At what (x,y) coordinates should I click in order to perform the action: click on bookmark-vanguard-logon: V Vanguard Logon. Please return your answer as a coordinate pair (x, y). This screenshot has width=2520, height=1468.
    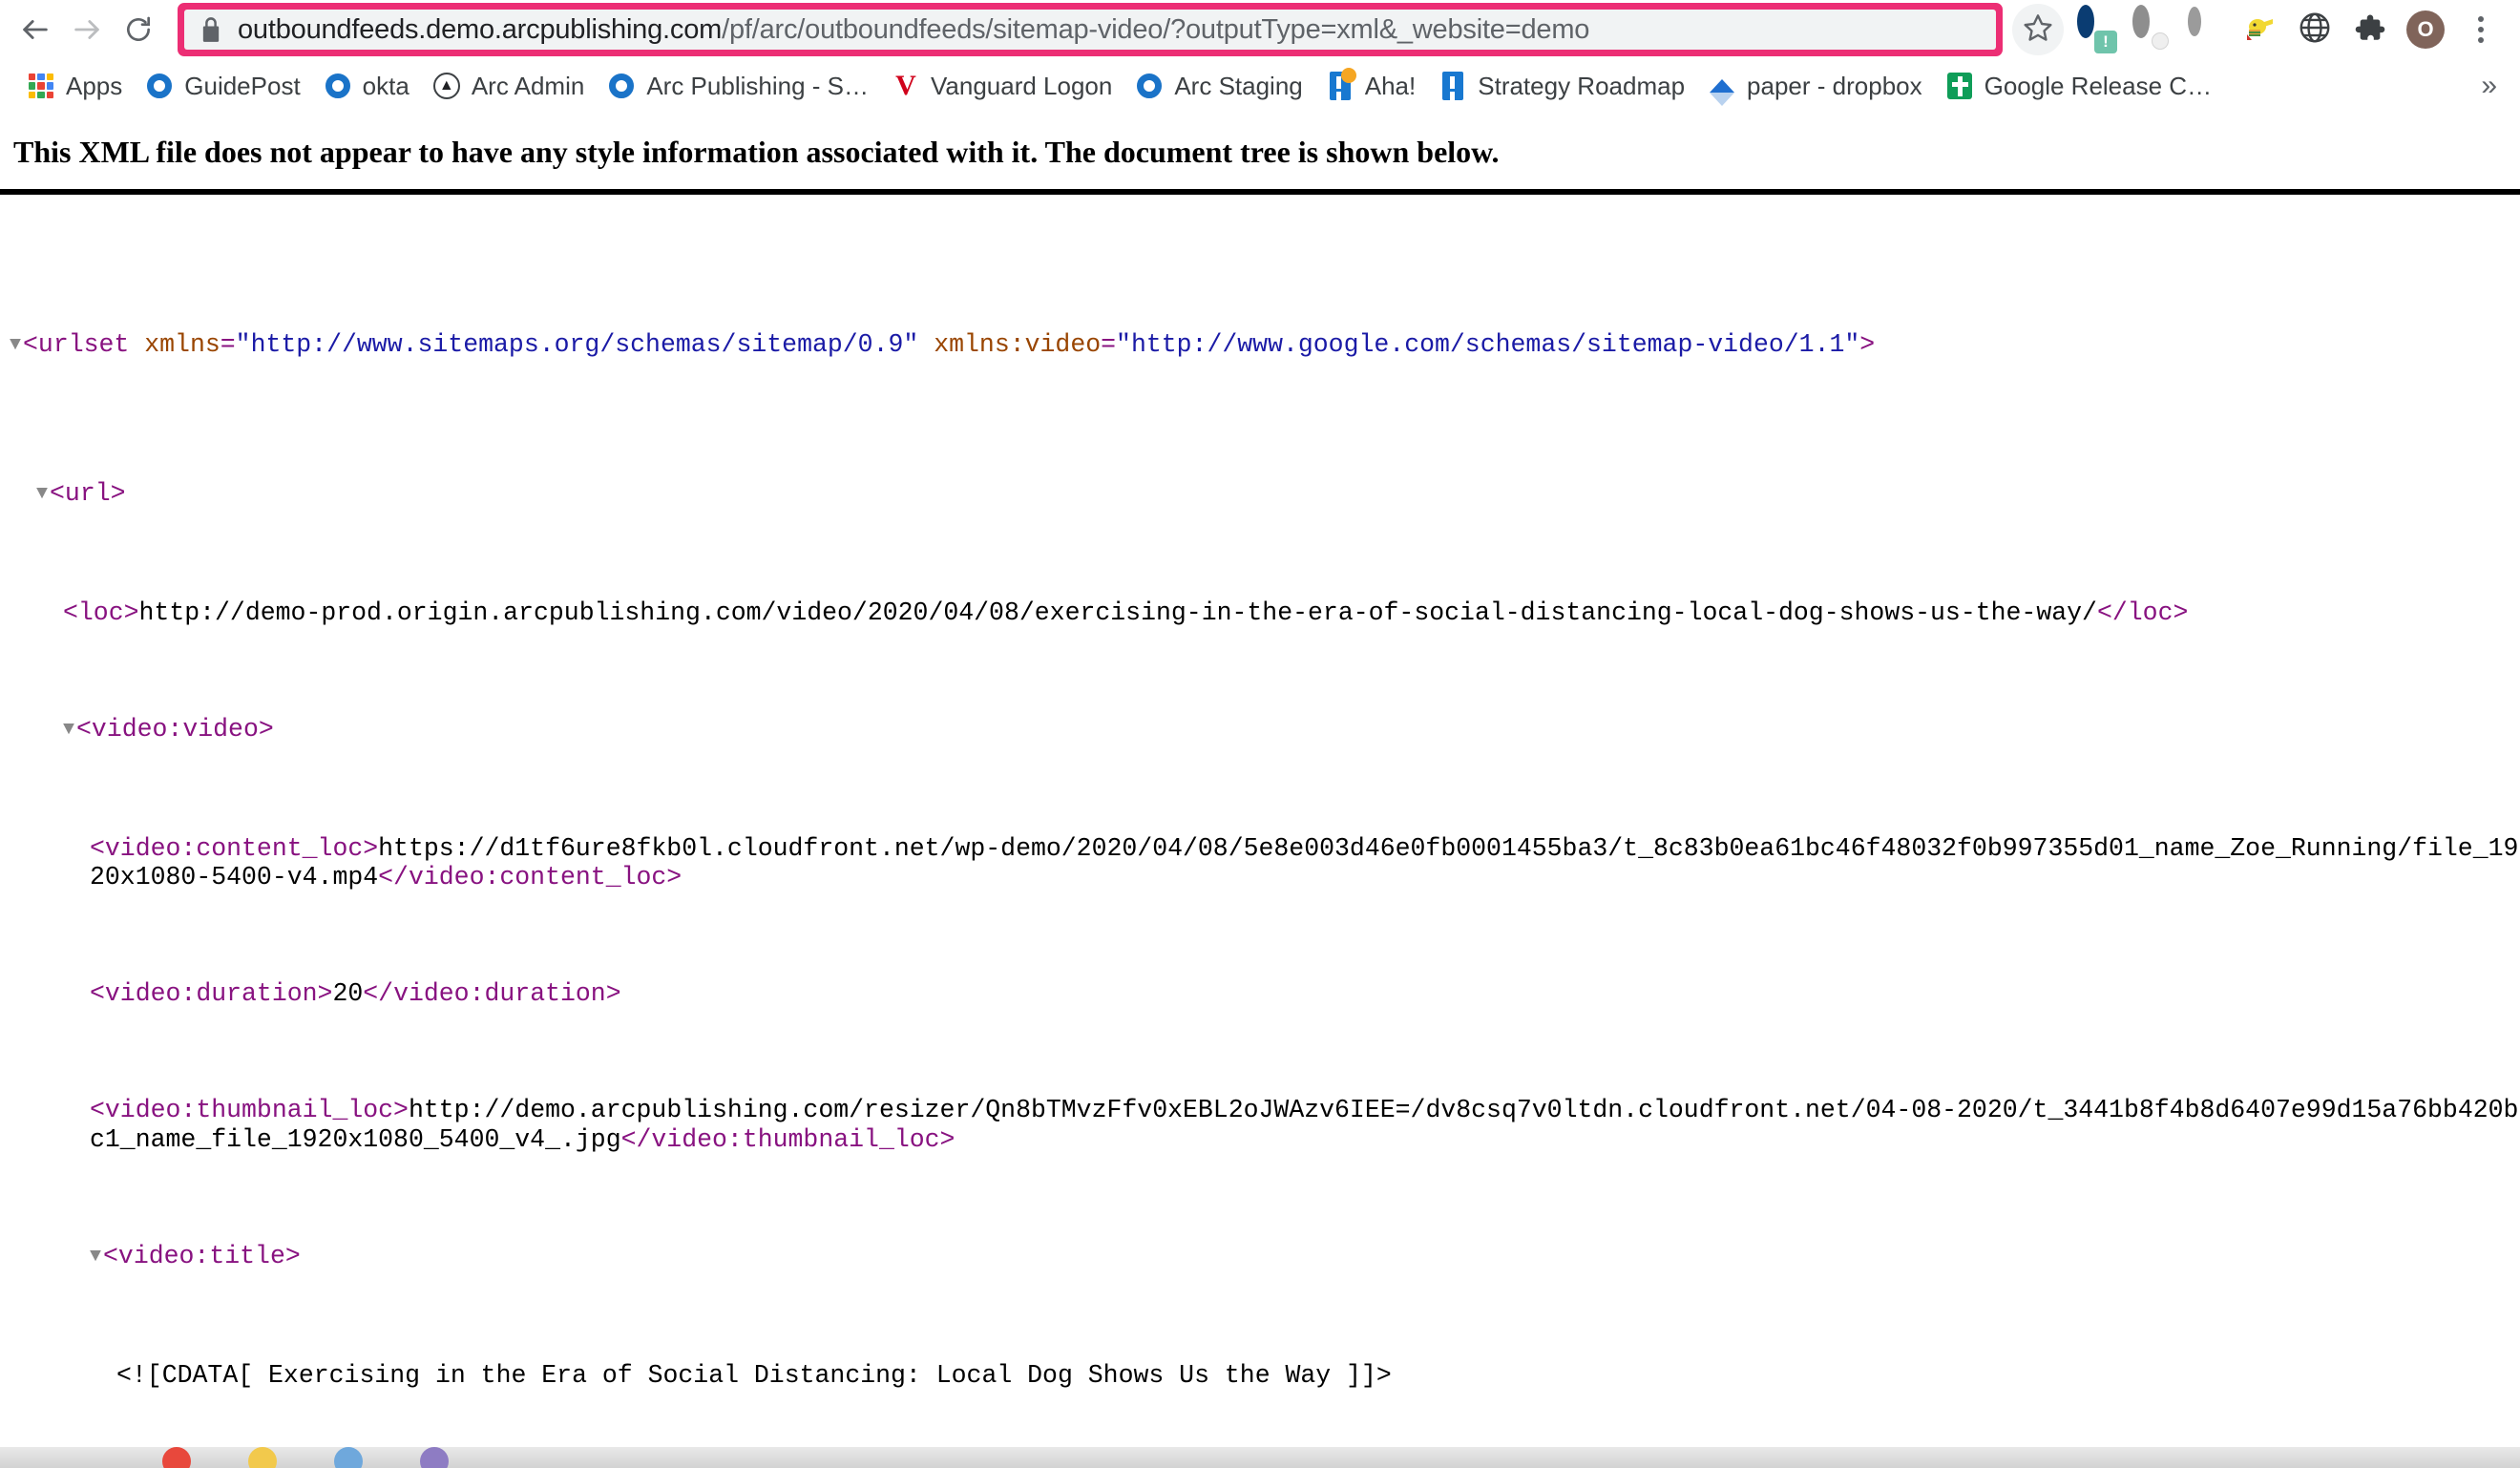
    Looking at the image, I should click on (1002, 86).